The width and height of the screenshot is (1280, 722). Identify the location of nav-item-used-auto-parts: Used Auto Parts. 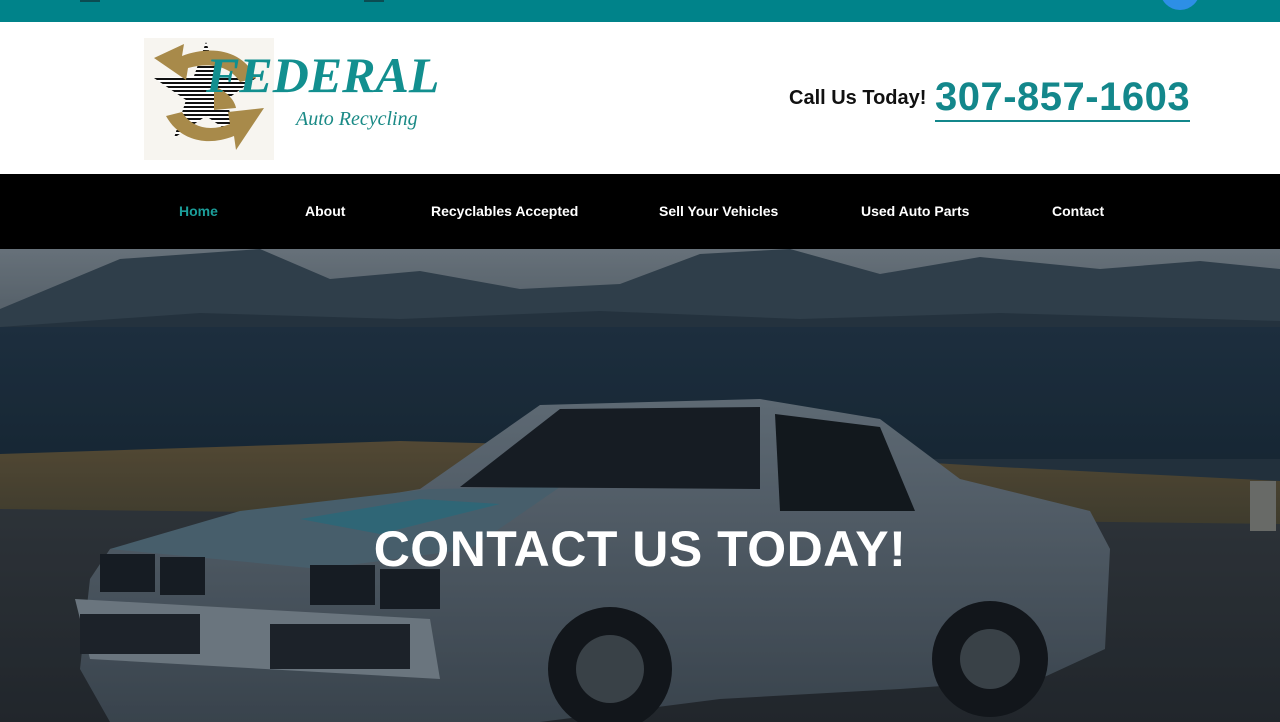
(915, 211).